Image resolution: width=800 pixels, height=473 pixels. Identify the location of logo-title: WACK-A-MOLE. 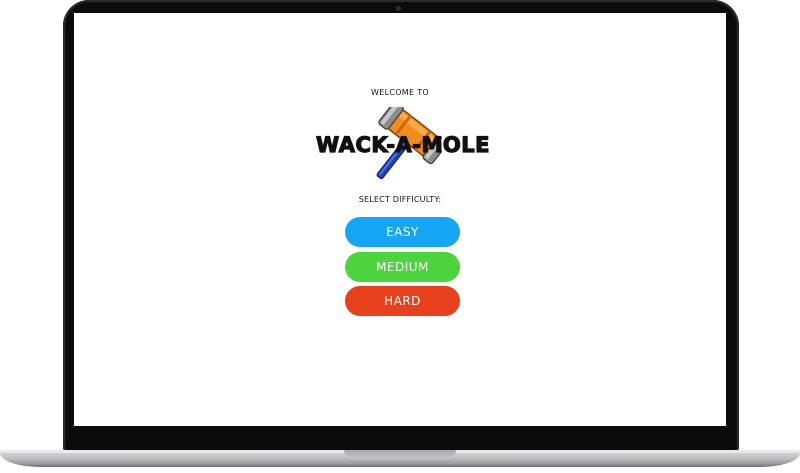
(402, 144).